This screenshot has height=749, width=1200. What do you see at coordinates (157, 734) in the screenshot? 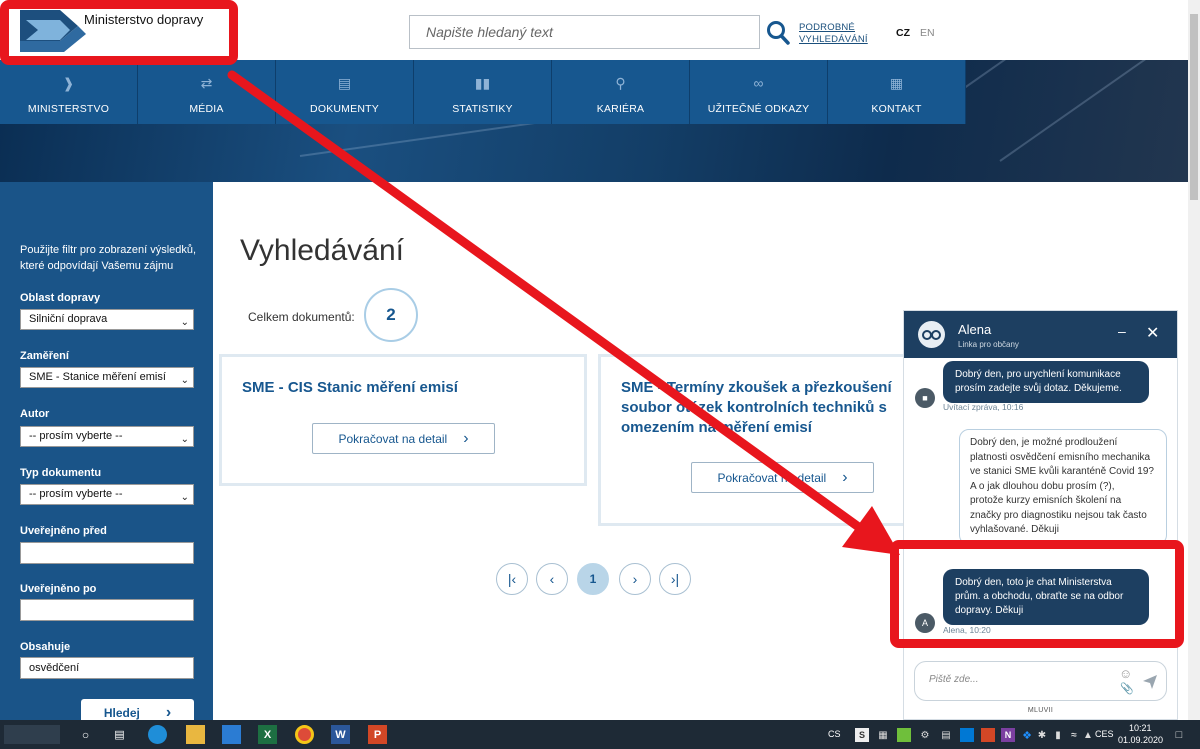
I see `edge-icon` at bounding box center [157, 734].